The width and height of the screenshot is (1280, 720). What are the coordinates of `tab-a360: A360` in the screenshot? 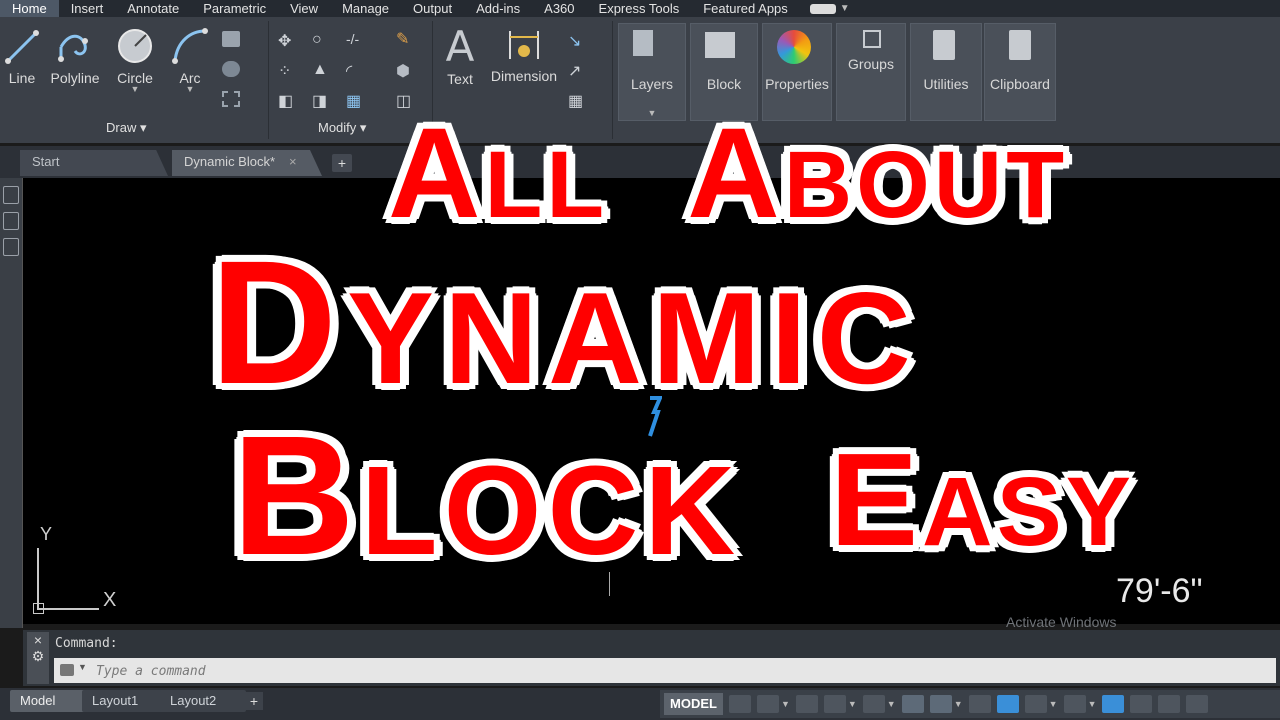 It's located at (559, 8).